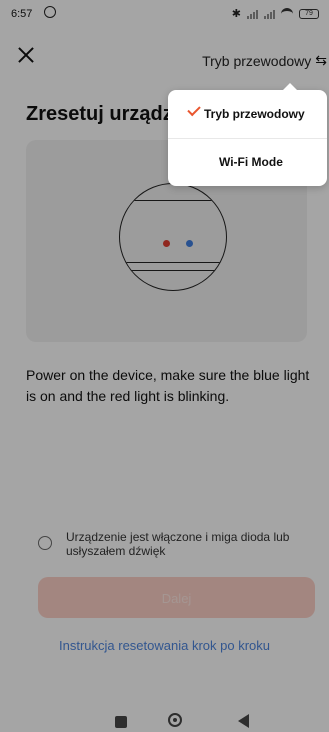 This screenshot has height=732, width=329. What do you see at coordinates (194, 109) in the screenshot?
I see `check-icon` at bounding box center [194, 109].